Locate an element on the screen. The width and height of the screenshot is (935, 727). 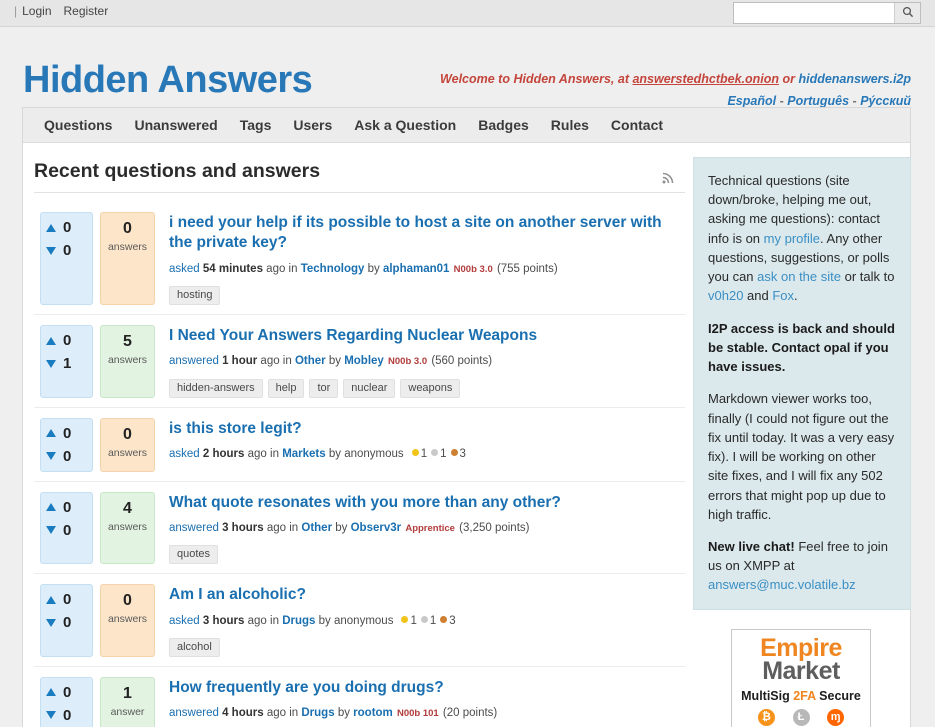
search-input is located at coordinates (814, 13).